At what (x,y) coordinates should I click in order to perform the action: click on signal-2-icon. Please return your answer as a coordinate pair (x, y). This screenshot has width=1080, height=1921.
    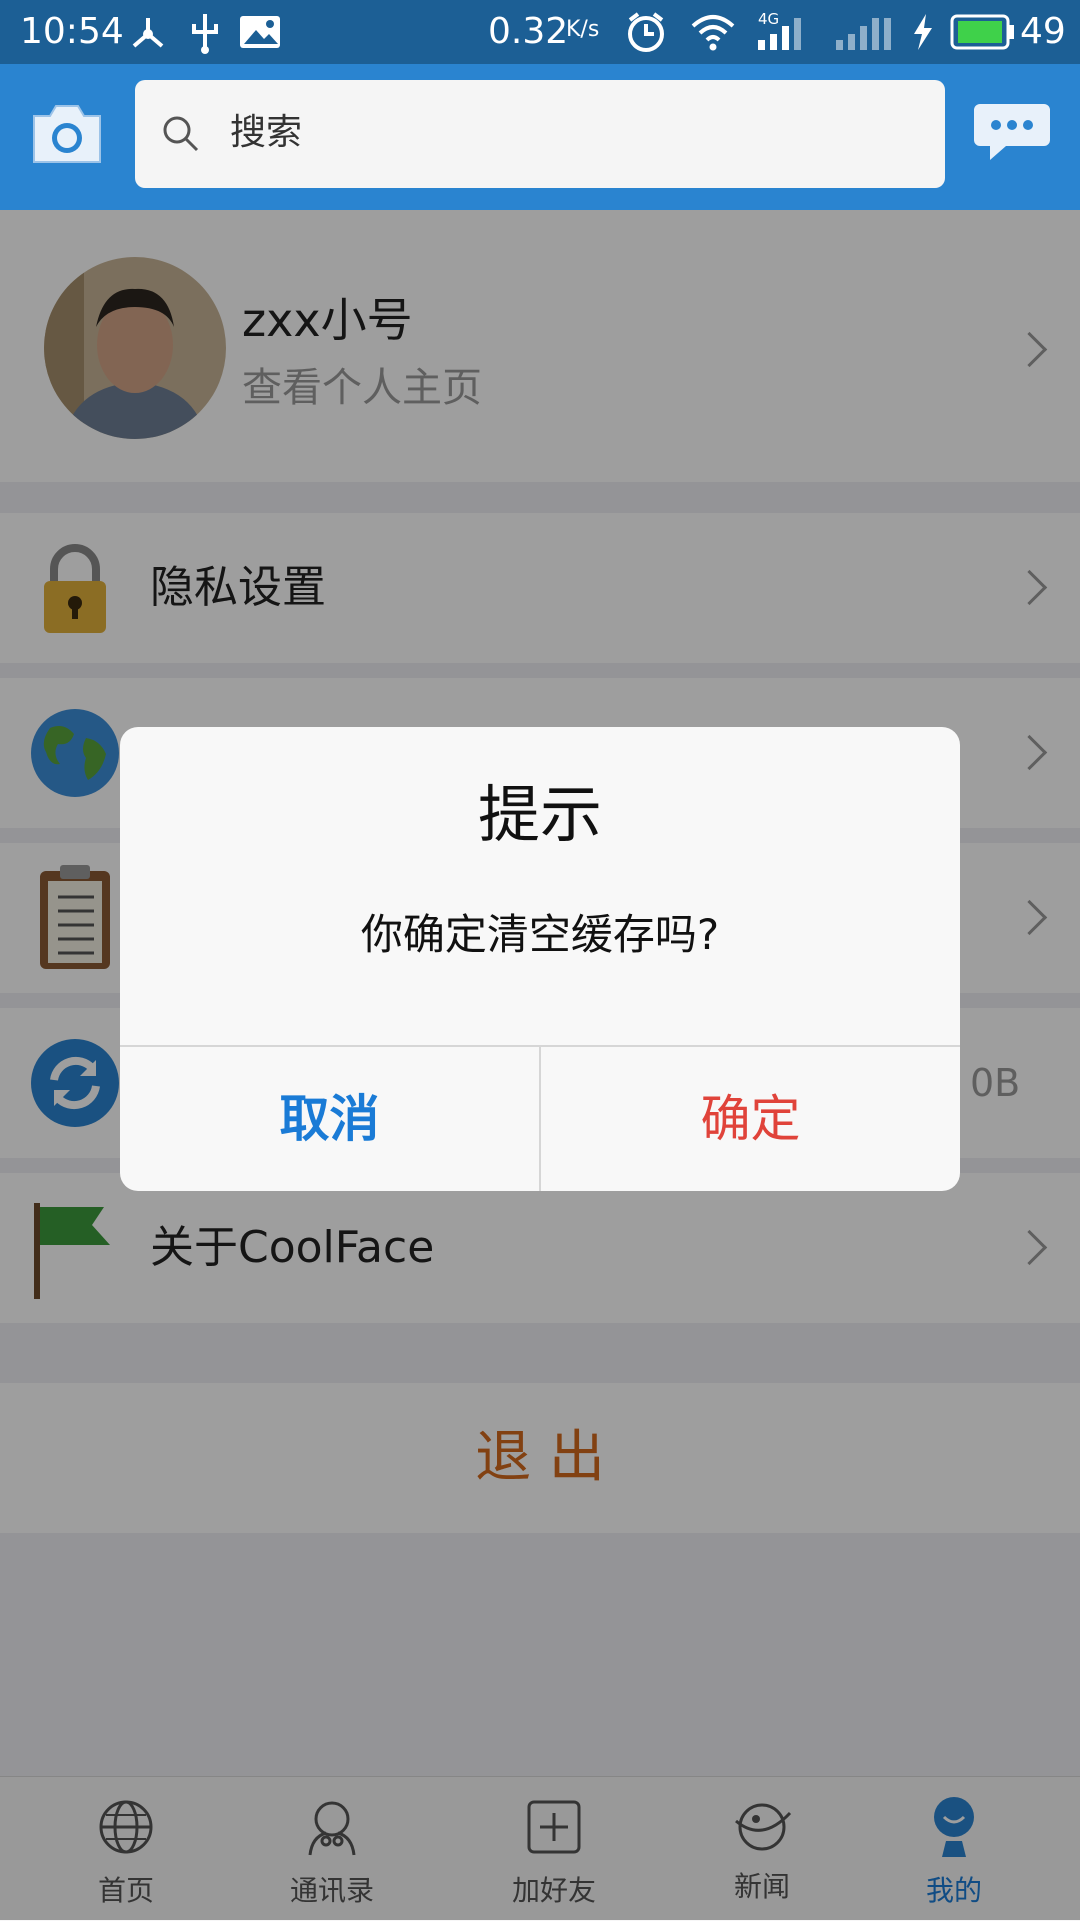
    Looking at the image, I should click on (863, 34).